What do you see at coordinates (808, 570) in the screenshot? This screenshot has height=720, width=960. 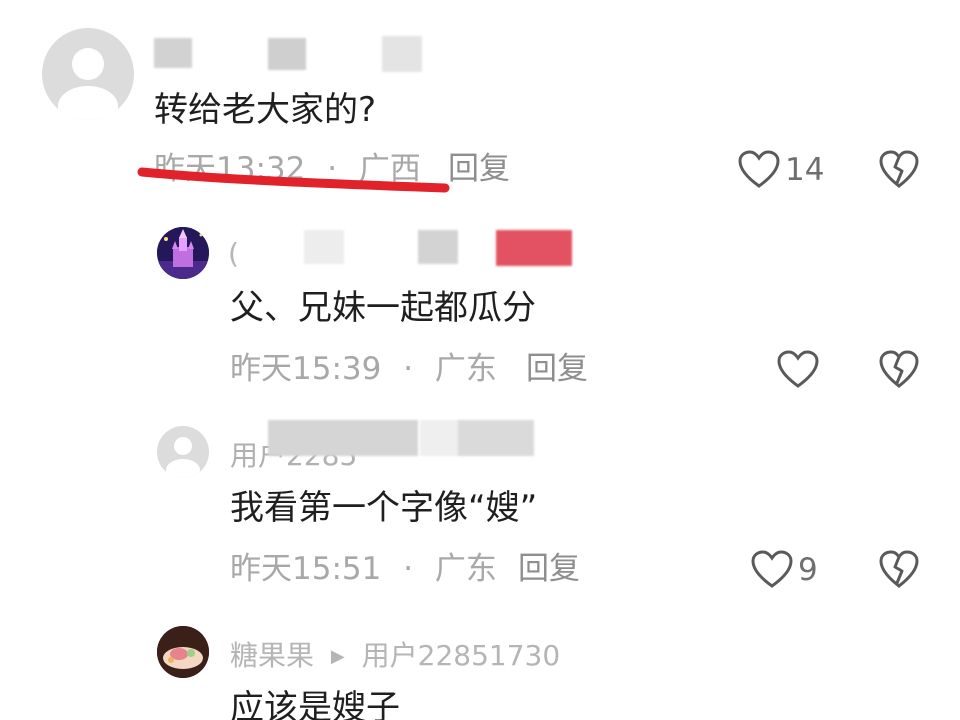 I see `like-count: 9` at bounding box center [808, 570].